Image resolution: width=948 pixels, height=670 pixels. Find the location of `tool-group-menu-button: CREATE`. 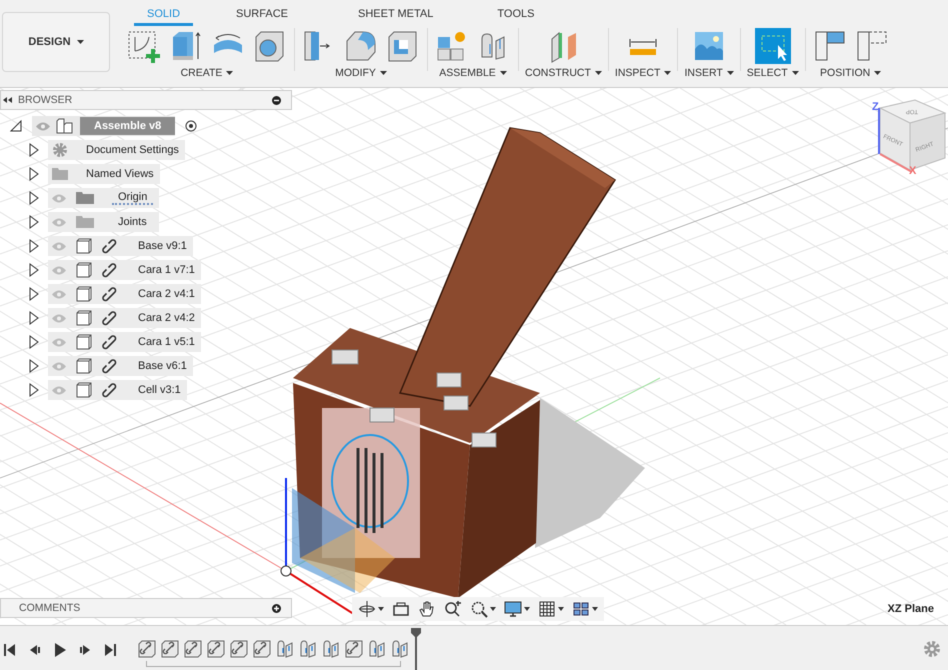

tool-group-menu-button: CREATE is located at coordinates (207, 73).